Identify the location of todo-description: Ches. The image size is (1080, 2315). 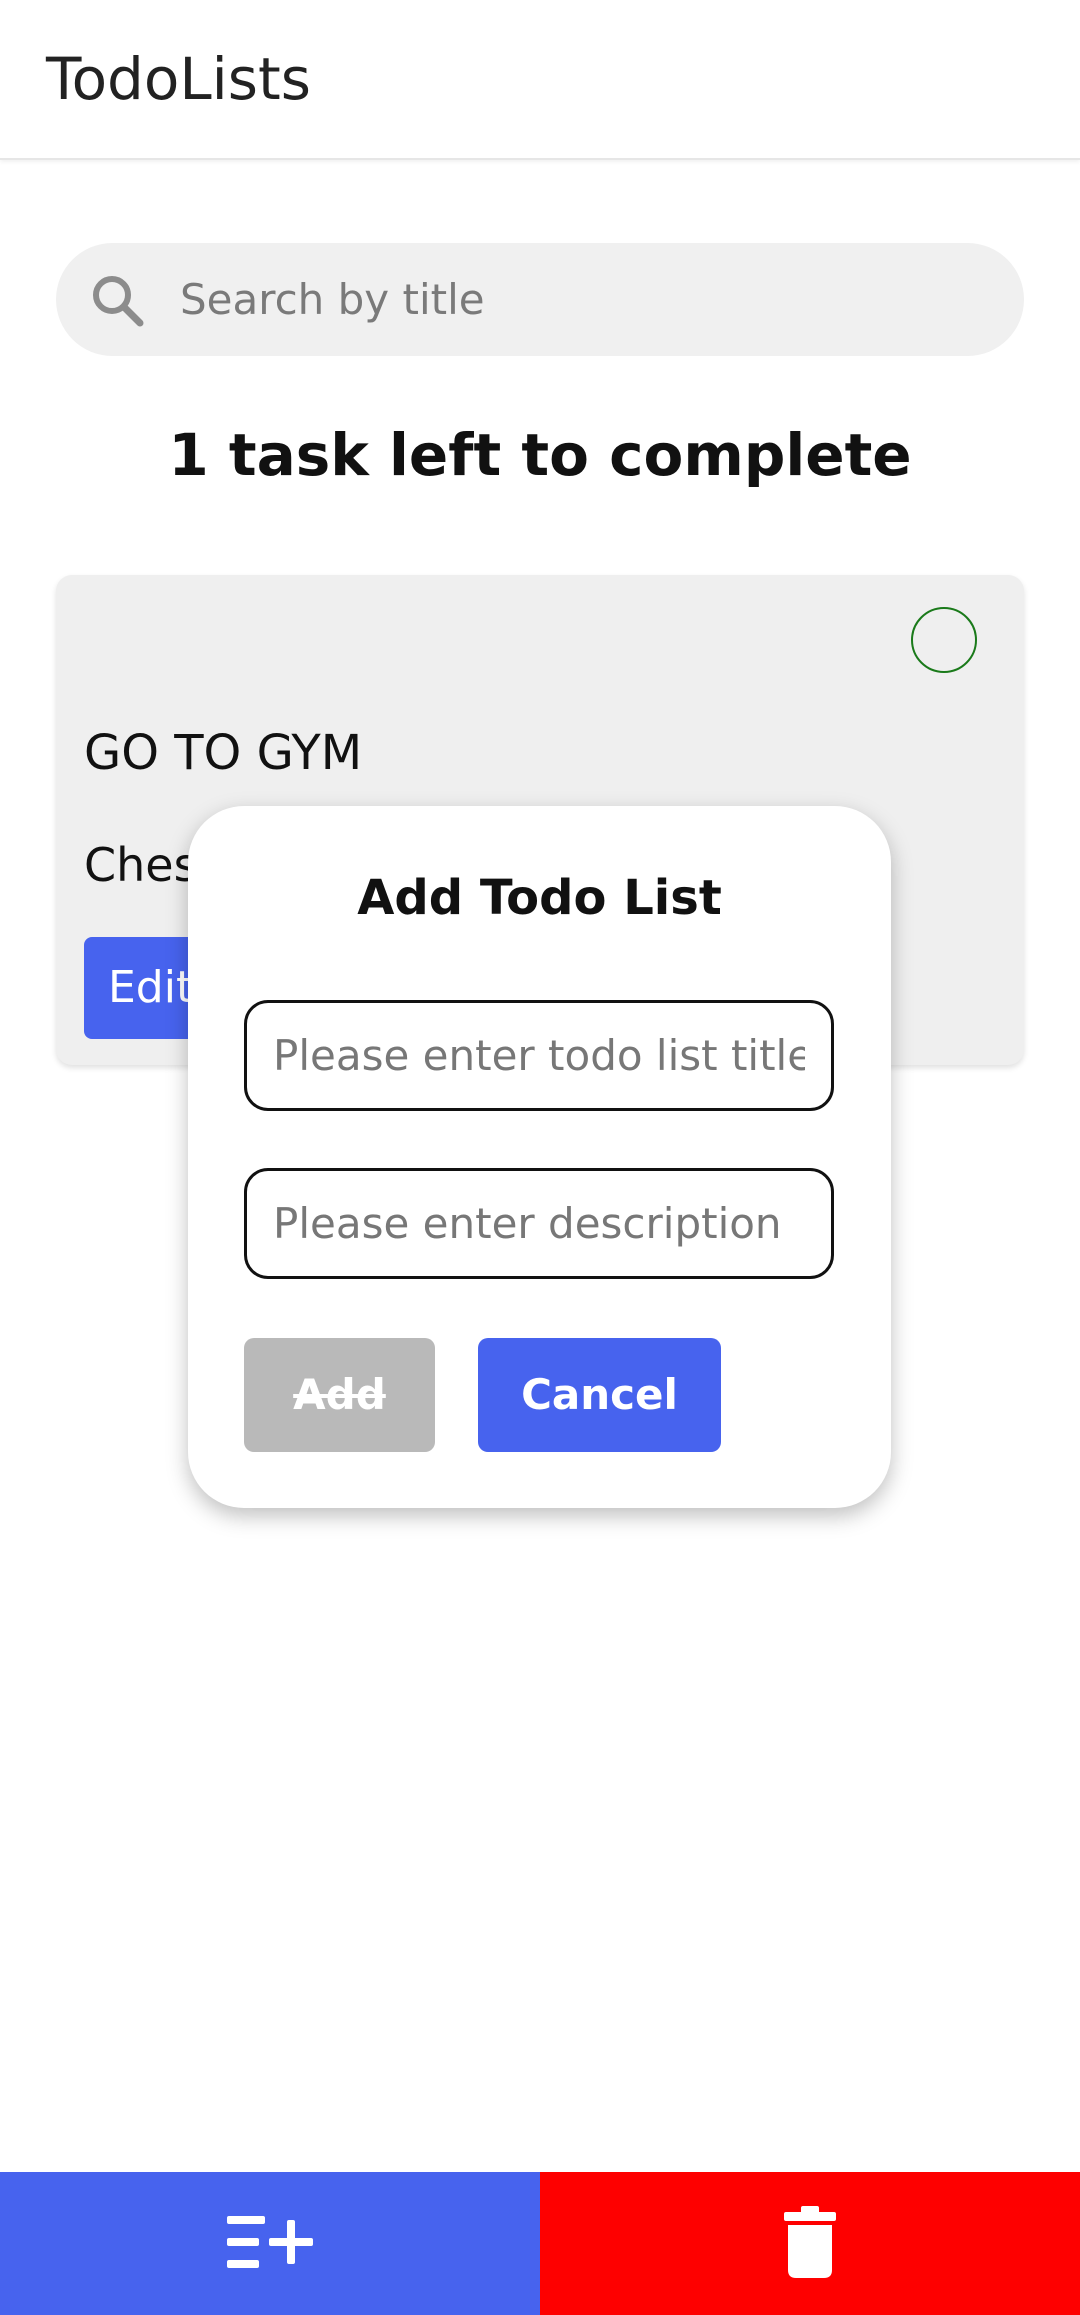
(141, 865).